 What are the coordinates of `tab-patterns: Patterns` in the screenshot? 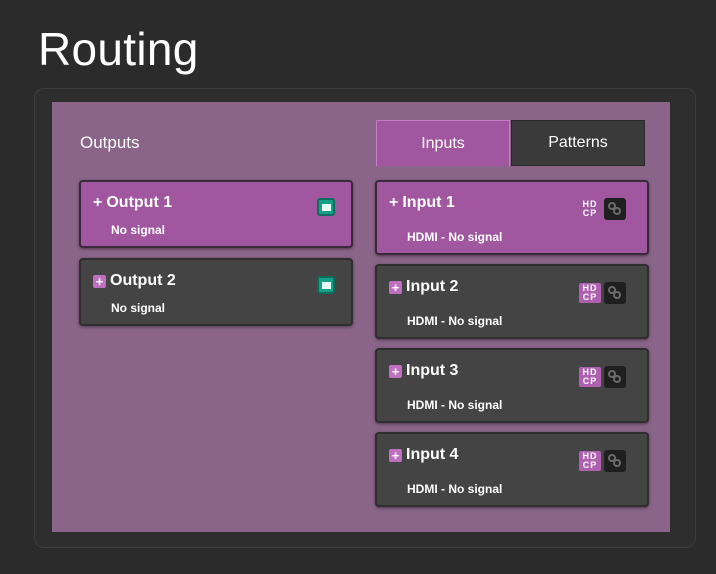 It's located at (578, 143).